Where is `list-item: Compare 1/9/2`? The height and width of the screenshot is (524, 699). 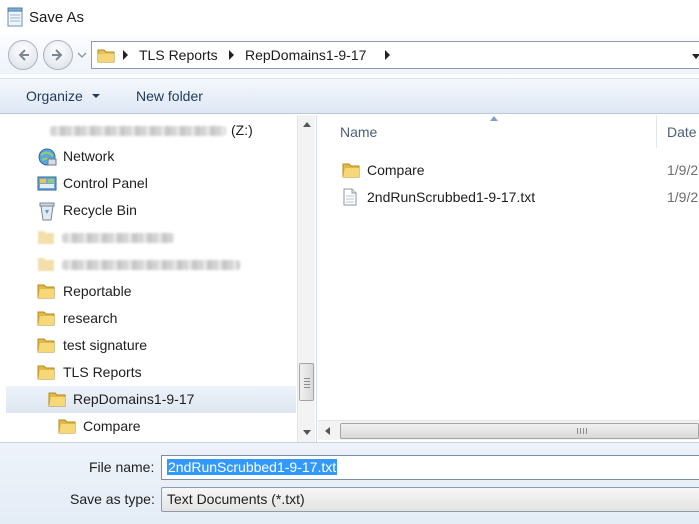 list-item: Compare 1/9/2 is located at coordinates (508, 170).